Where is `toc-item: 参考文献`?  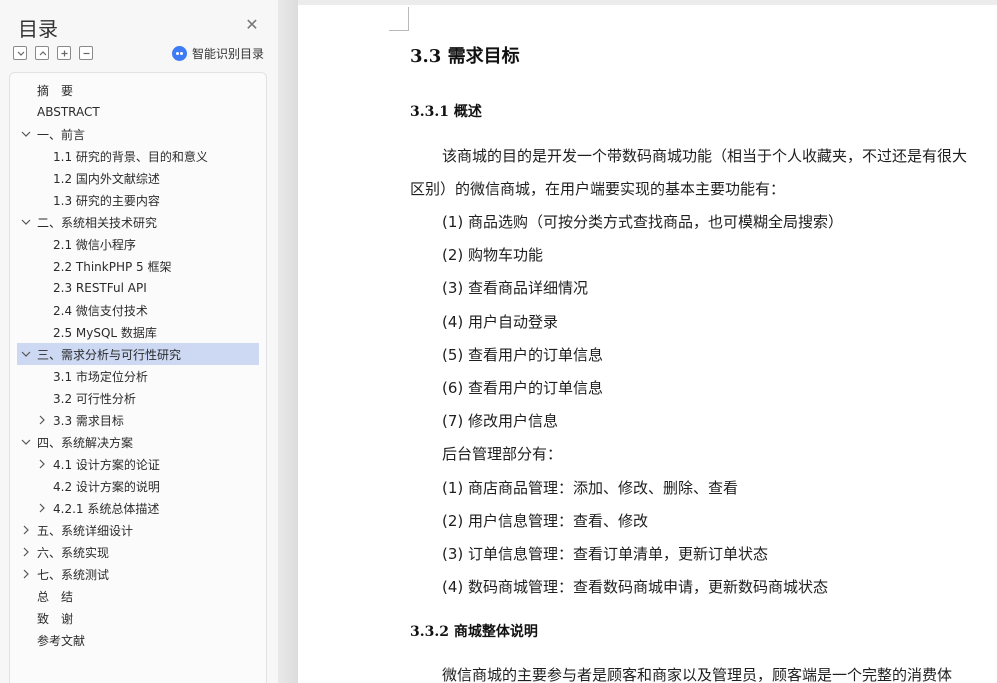 toc-item: 参考文献 is located at coordinates (138, 640).